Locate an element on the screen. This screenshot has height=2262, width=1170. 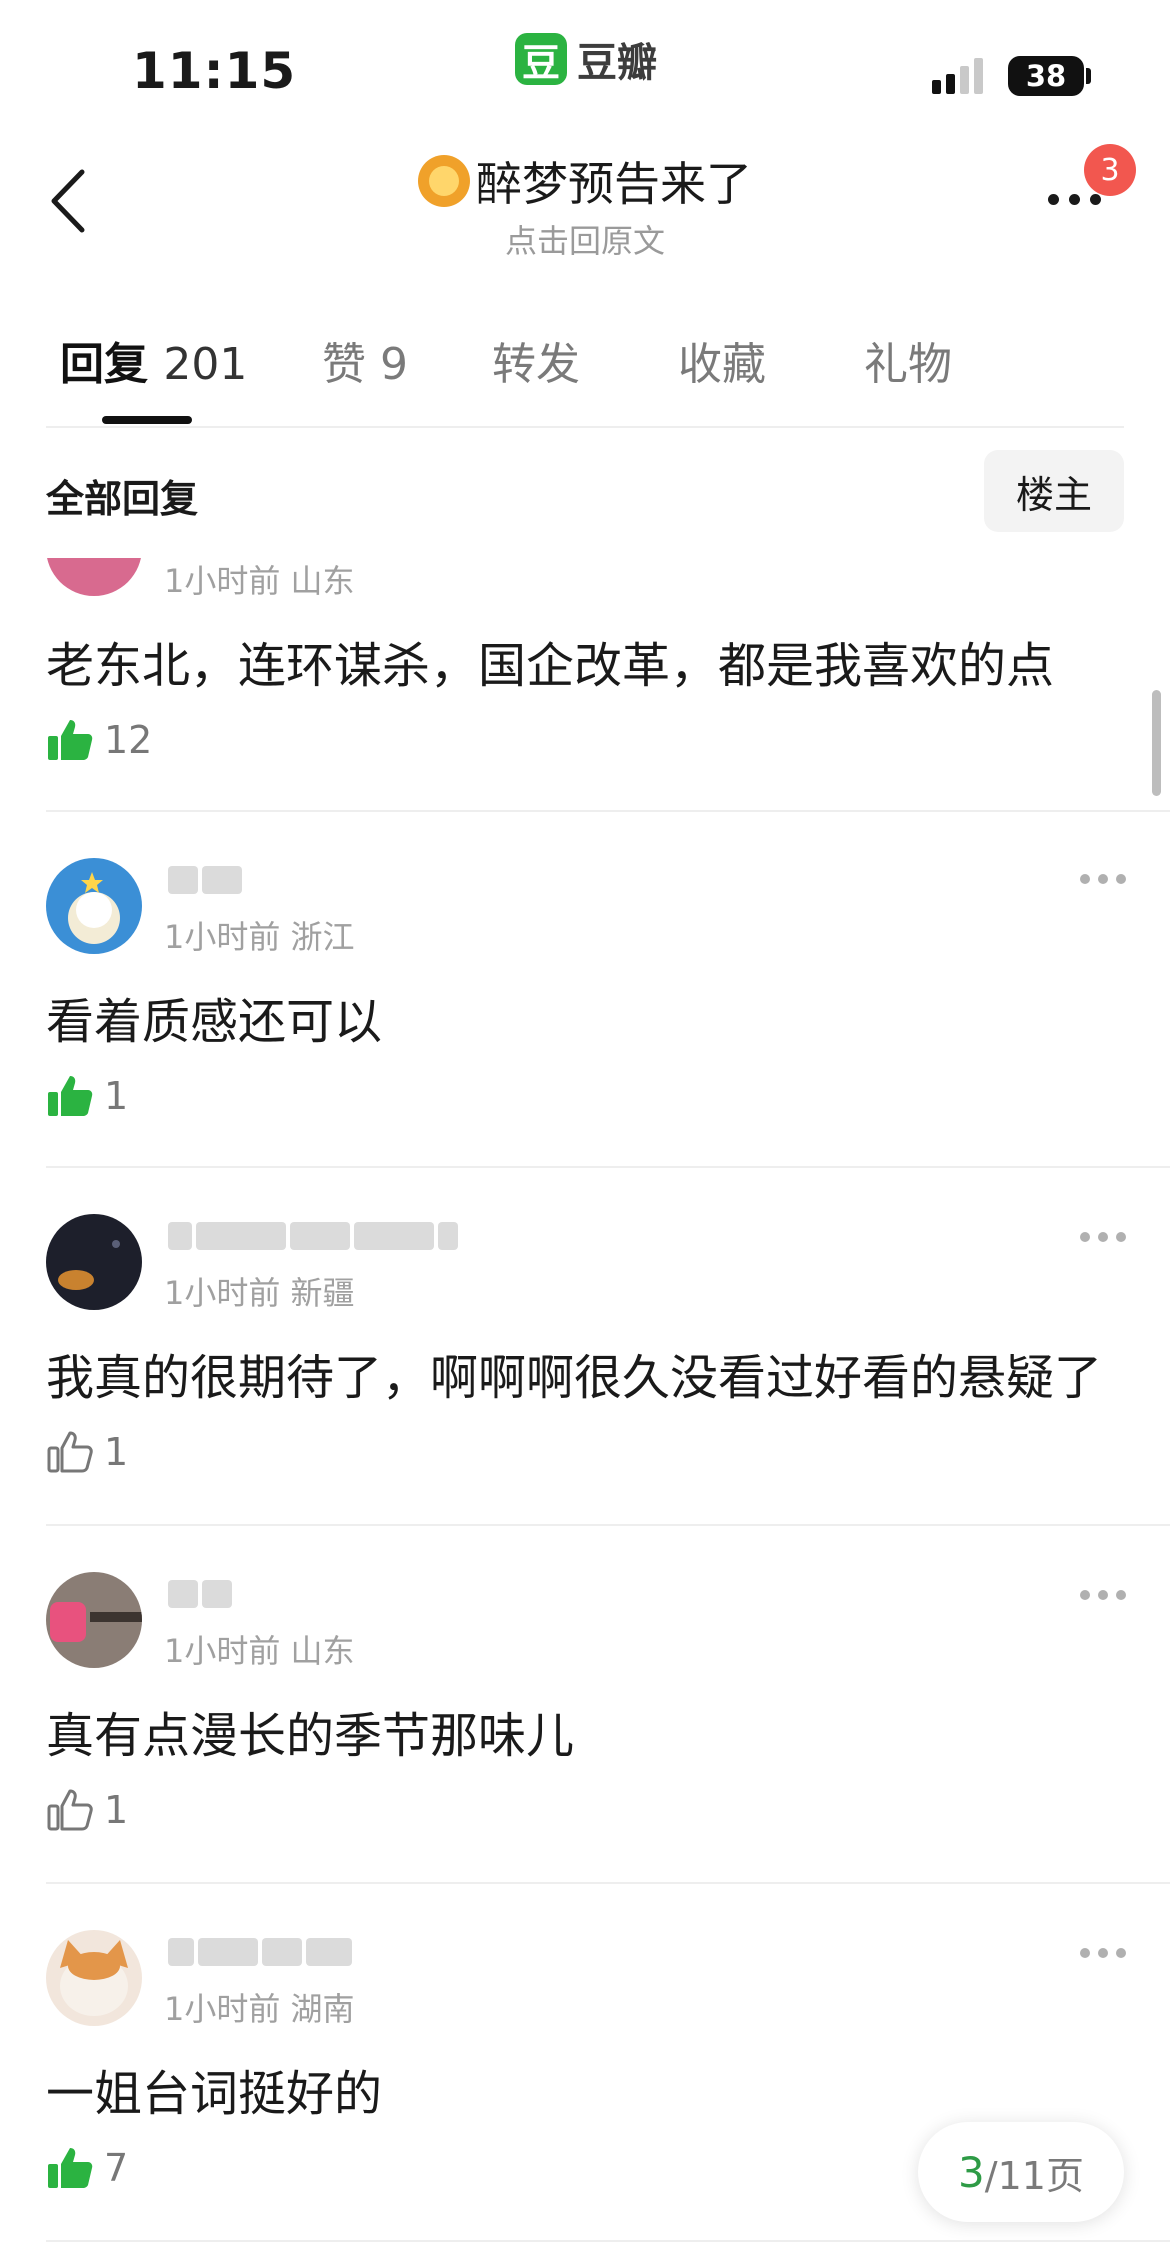
page-indicator-button: 3/11页 is located at coordinates (1021, 2172).